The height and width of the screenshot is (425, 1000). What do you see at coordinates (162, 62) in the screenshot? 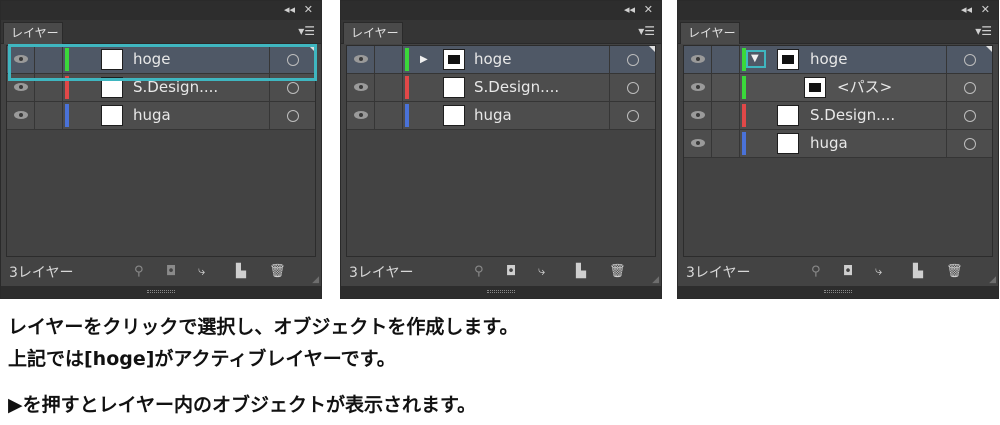
I see `selection-highlight` at bounding box center [162, 62].